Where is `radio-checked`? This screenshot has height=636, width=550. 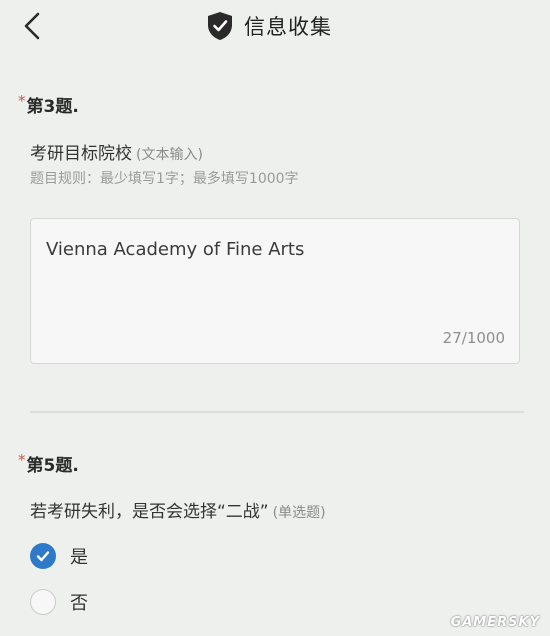 radio-checked is located at coordinates (43, 556).